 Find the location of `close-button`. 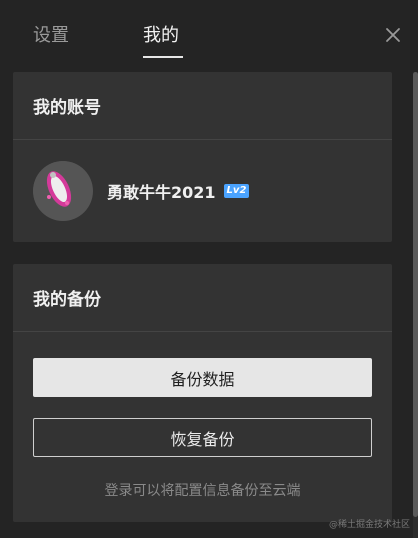

close-button is located at coordinates (393, 35).